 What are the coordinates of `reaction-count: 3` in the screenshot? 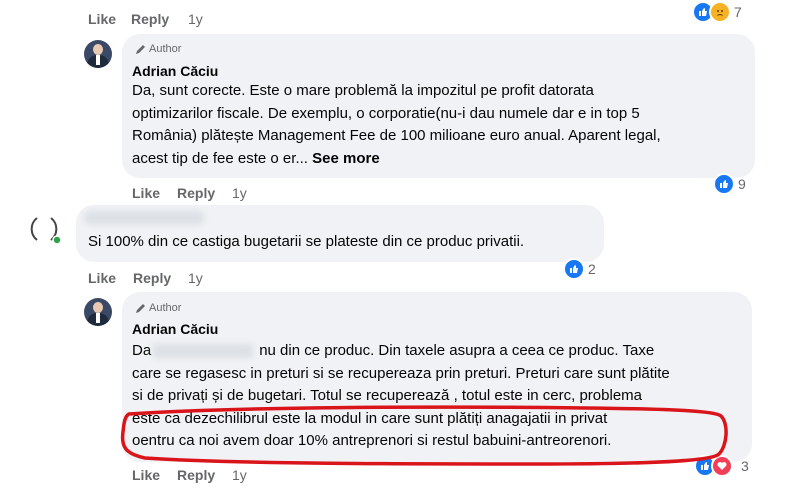 It's located at (745, 466).